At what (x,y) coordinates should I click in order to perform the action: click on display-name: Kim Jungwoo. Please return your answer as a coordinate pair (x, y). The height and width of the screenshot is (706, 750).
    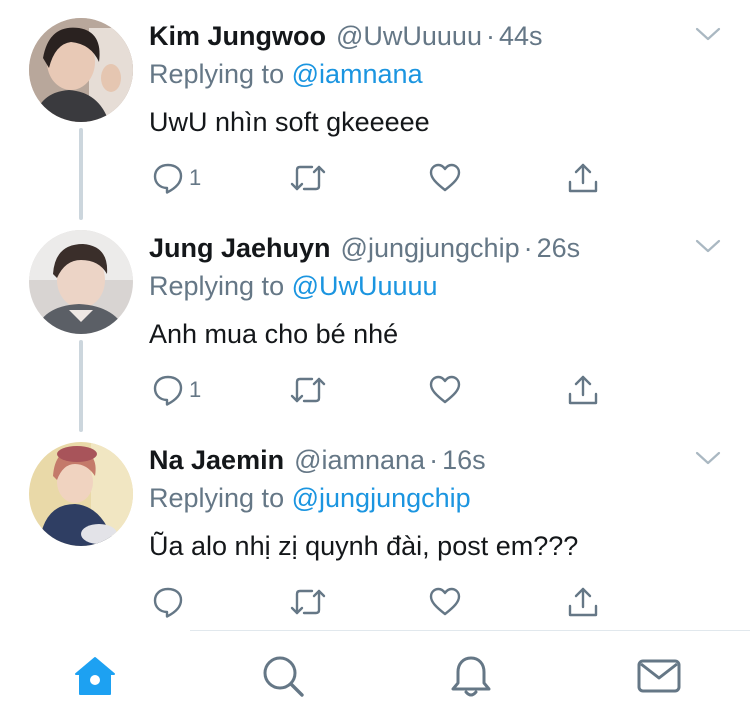
    Looking at the image, I should click on (237, 36).